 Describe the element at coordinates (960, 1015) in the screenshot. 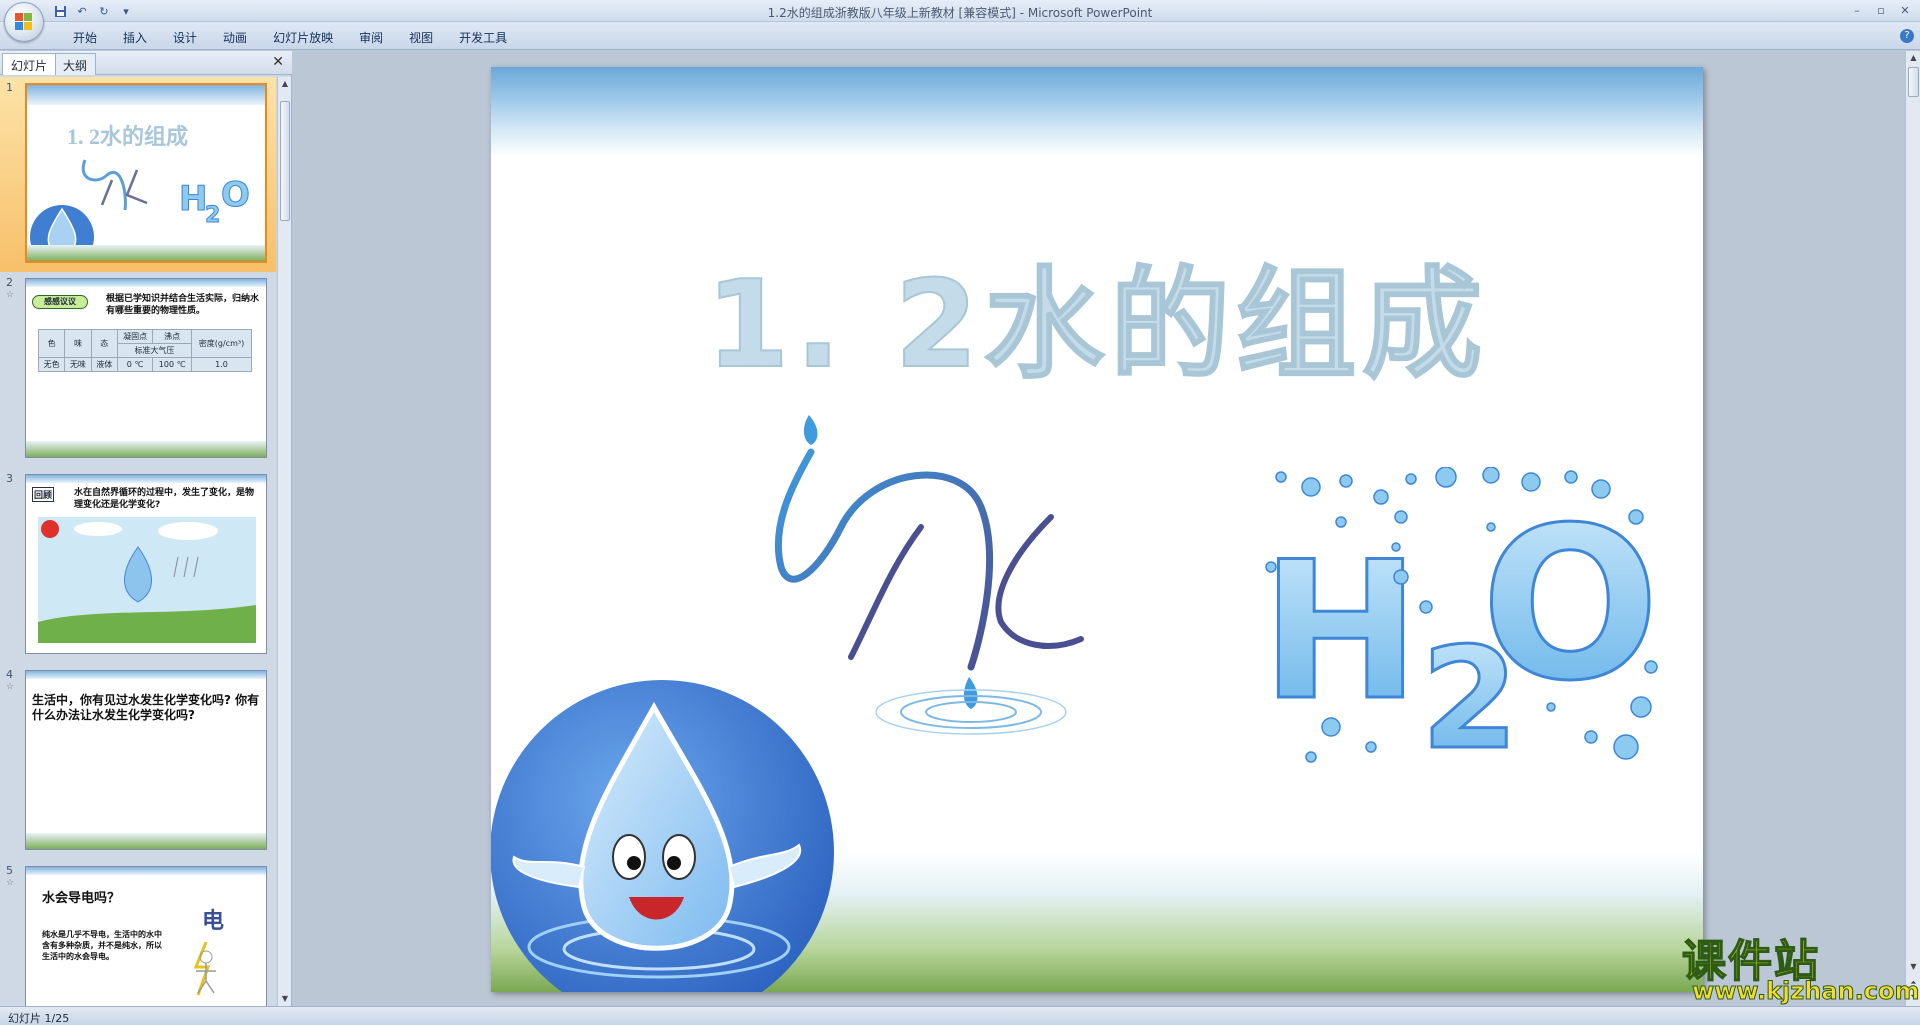

I see `status-bar: 幻灯片 1/25` at that location.